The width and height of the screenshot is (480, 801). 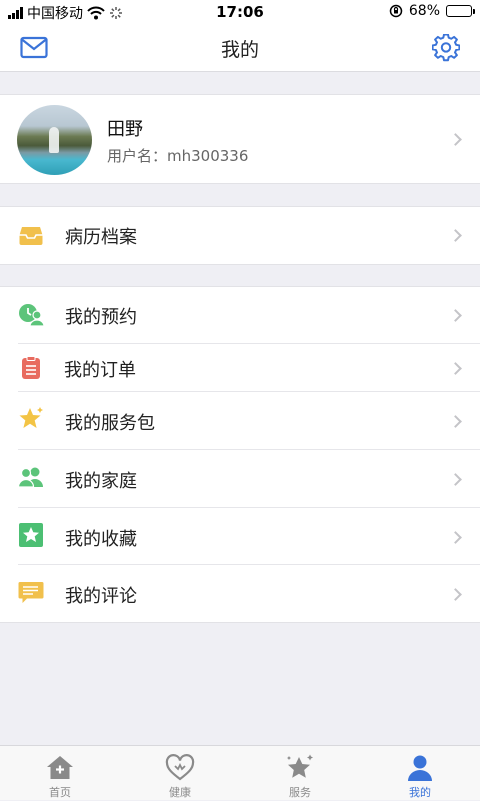 What do you see at coordinates (424, 11) in the screenshot?
I see `battery-percent: 68%` at bounding box center [424, 11].